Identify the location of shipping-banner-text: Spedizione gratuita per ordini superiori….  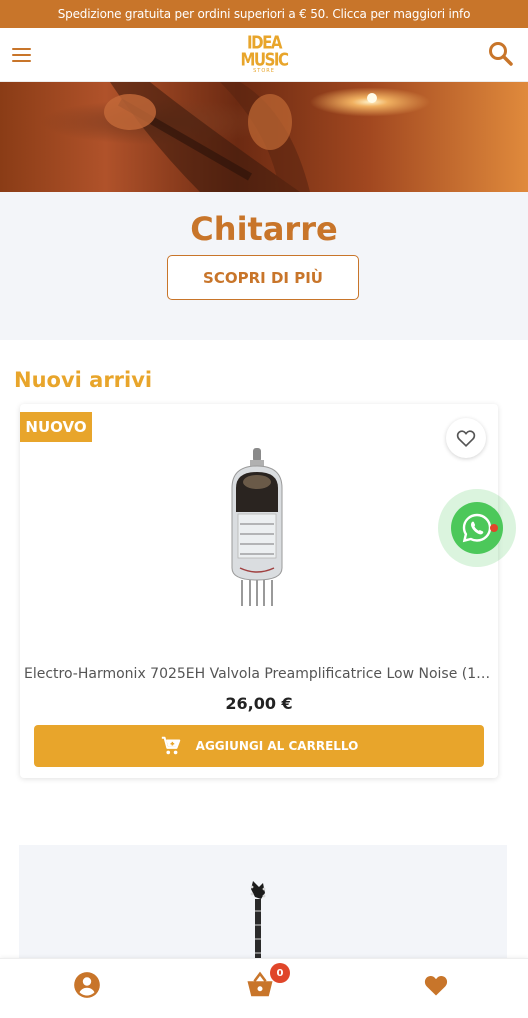
(264, 14).